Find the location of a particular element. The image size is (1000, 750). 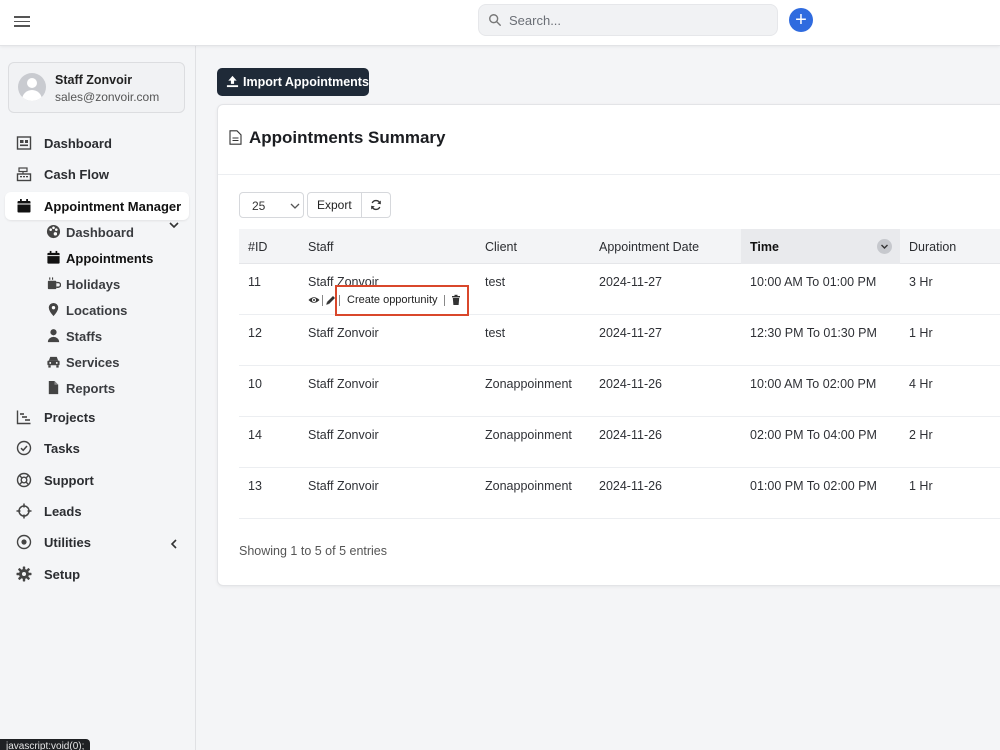

table-info: Showing 1 to 5 of 5 entries is located at coordinates (313, 551).